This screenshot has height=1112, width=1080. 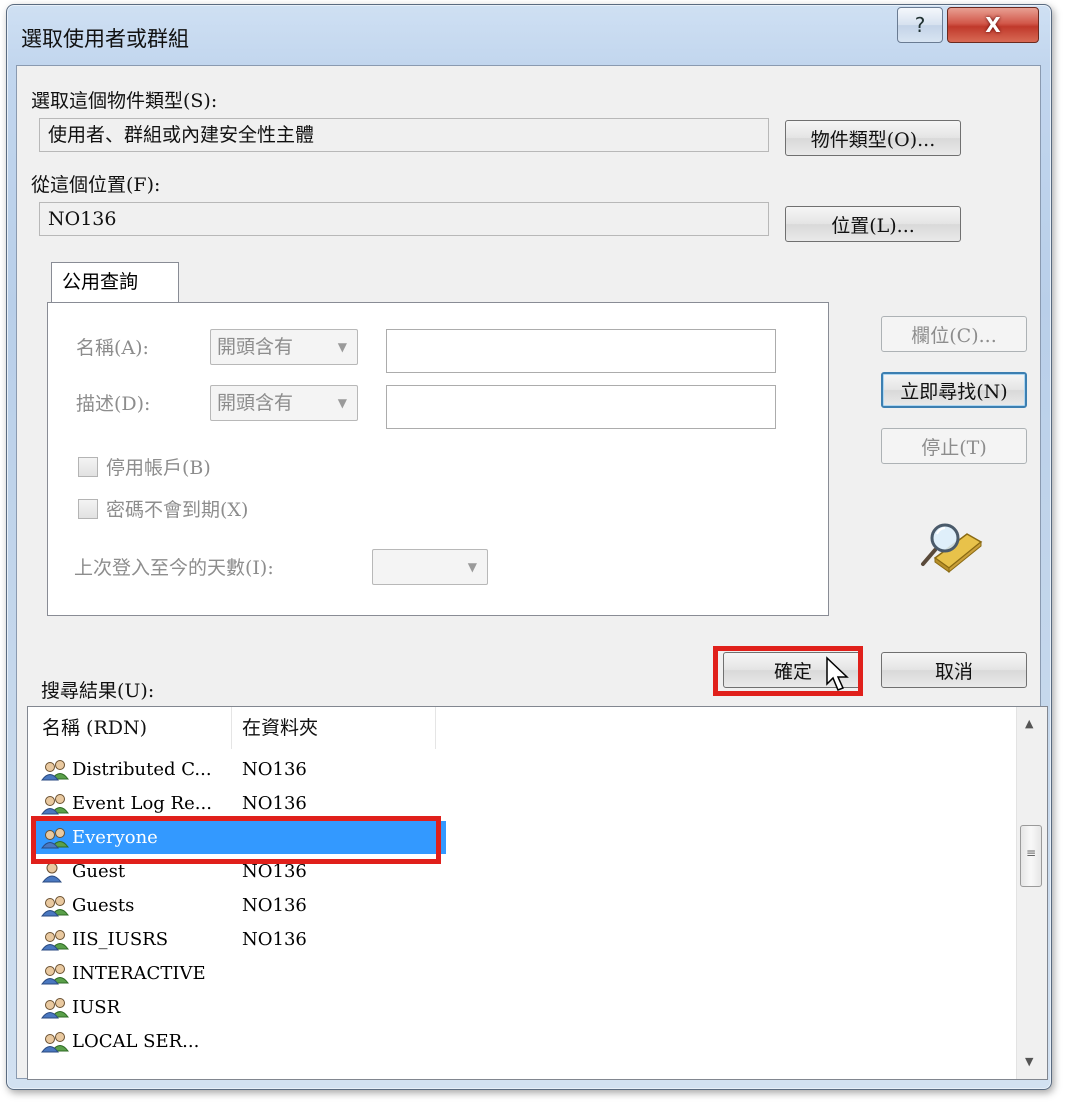 I want to click on non-expiring-password-checkbox, so click(x=88, y=509).